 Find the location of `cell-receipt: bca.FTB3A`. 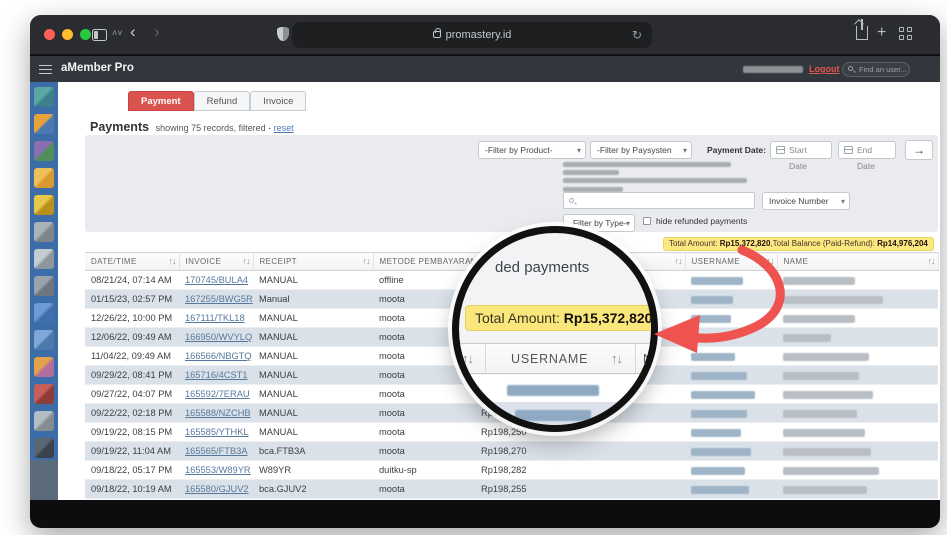

cell-receipt: bca.FTB3A is located at coordinates (313, 451).